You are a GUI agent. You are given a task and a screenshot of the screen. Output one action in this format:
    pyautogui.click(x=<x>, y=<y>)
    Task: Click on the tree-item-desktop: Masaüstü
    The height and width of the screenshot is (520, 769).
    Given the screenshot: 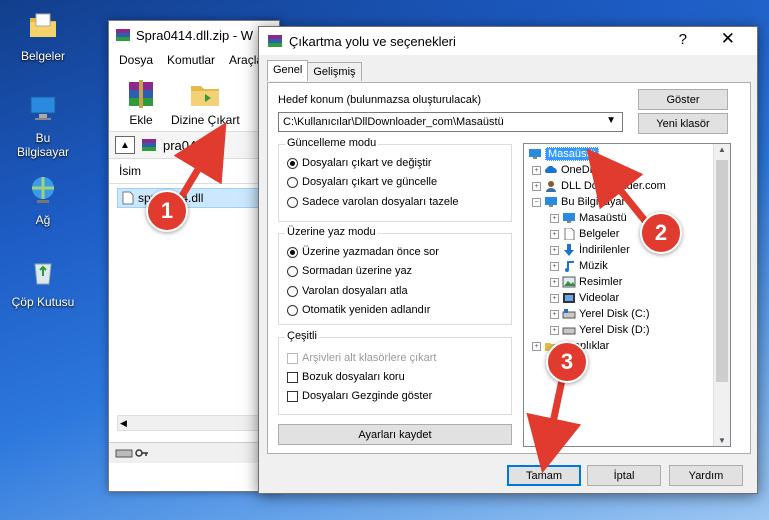 What is the action you would take?
    pyautogui.click(x=563, y=154)
    